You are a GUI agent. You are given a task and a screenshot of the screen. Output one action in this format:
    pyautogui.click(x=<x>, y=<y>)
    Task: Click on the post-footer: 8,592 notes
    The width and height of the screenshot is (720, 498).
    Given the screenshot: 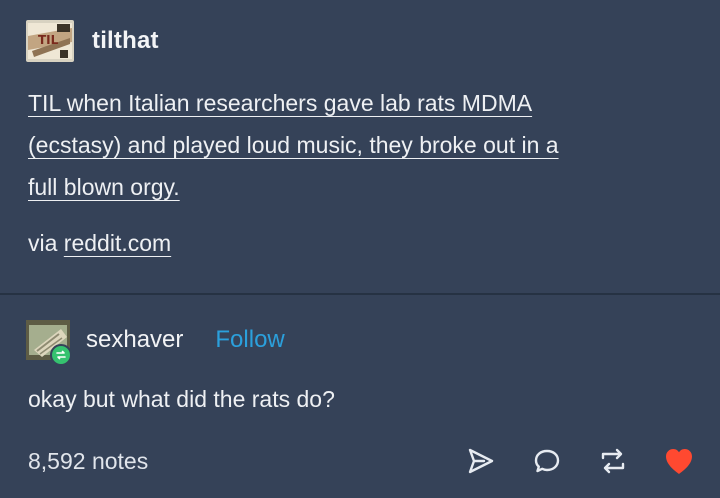 What is the action you would take?
    pyautogui.click(x=363, y=461)
    